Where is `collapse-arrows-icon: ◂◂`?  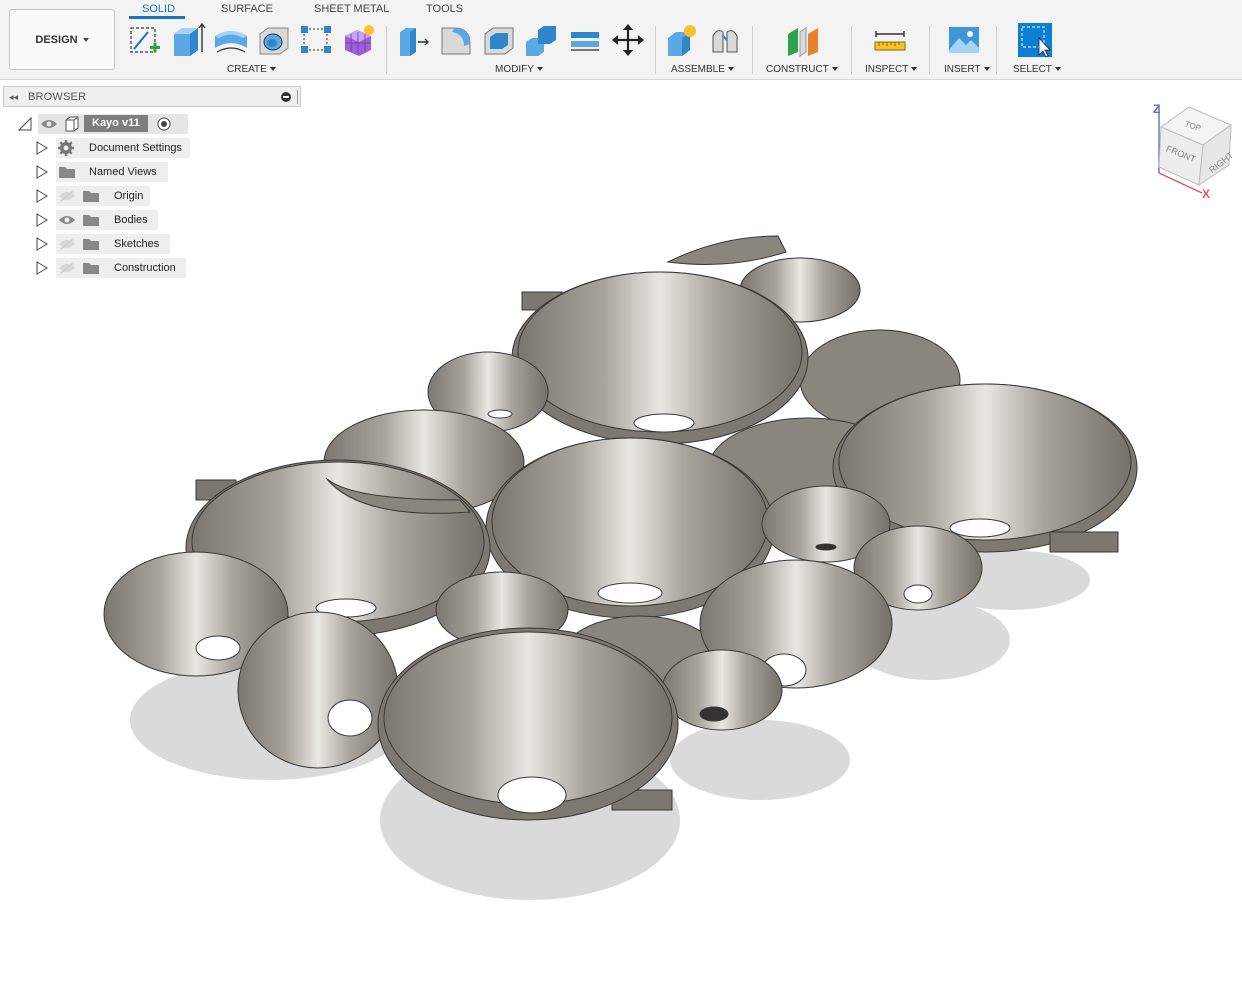
collapse-arrows-icon: ◂◂ is located at coordinates (13, 97).